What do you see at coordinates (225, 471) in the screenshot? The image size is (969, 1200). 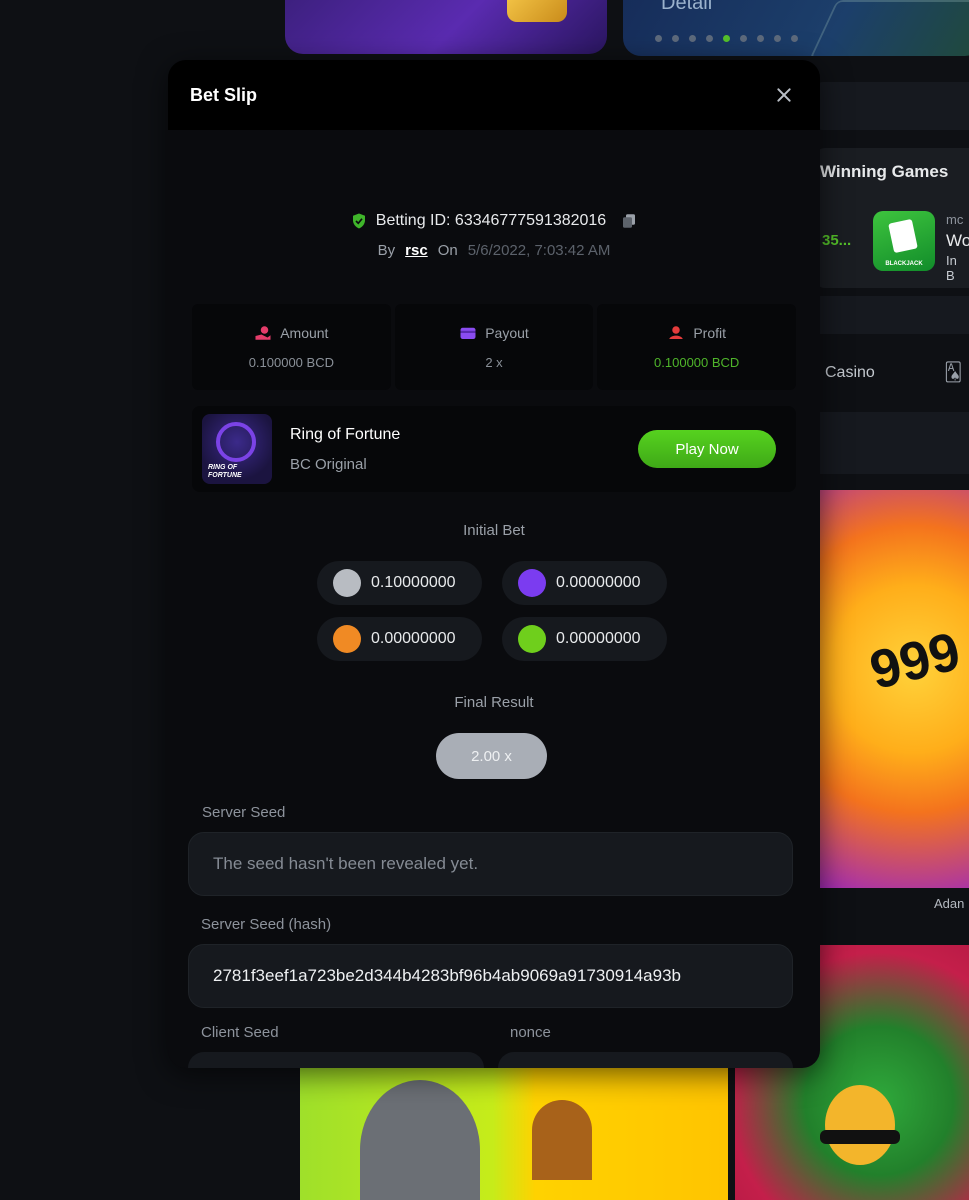 I see `thumb-label: RING OF FORTUNE` at bounding box center [225, 471].